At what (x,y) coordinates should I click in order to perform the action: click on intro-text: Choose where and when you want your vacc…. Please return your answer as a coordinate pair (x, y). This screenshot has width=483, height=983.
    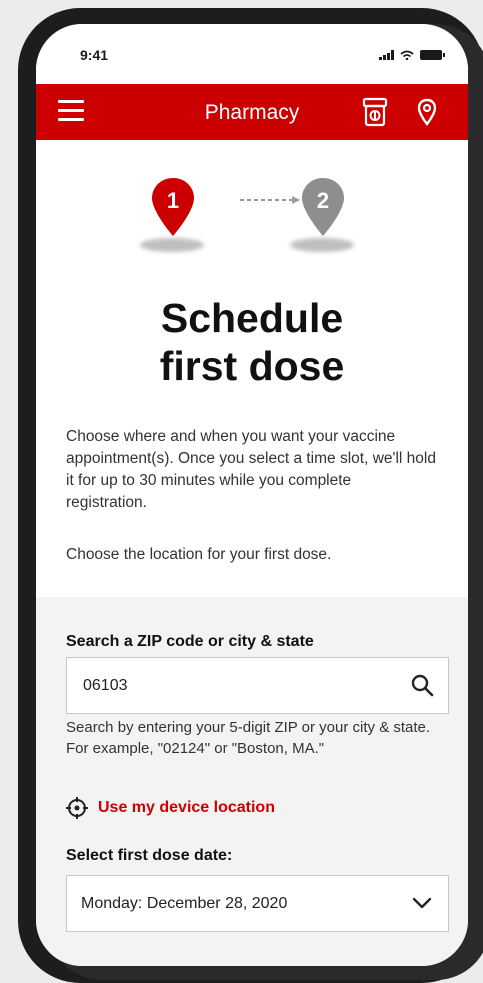
    Looking at the image, I should click on (251, 469).